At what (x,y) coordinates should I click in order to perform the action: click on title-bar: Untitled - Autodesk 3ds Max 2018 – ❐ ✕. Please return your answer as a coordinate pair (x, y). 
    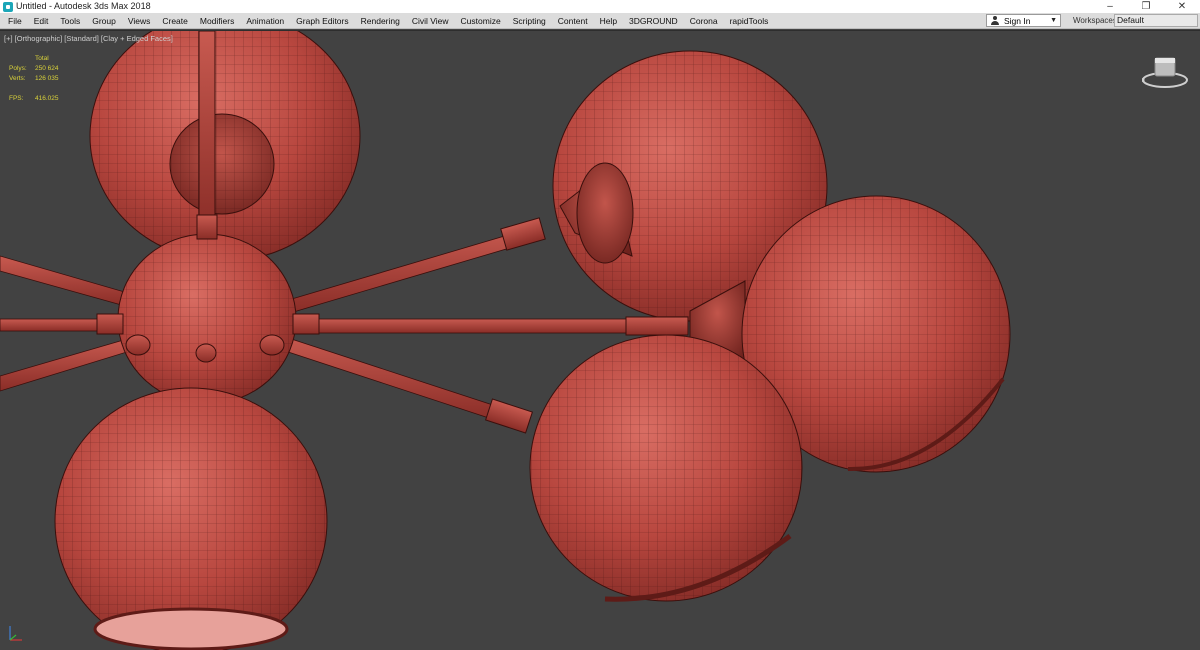
    Looking at the image, I should click on (600, 6).